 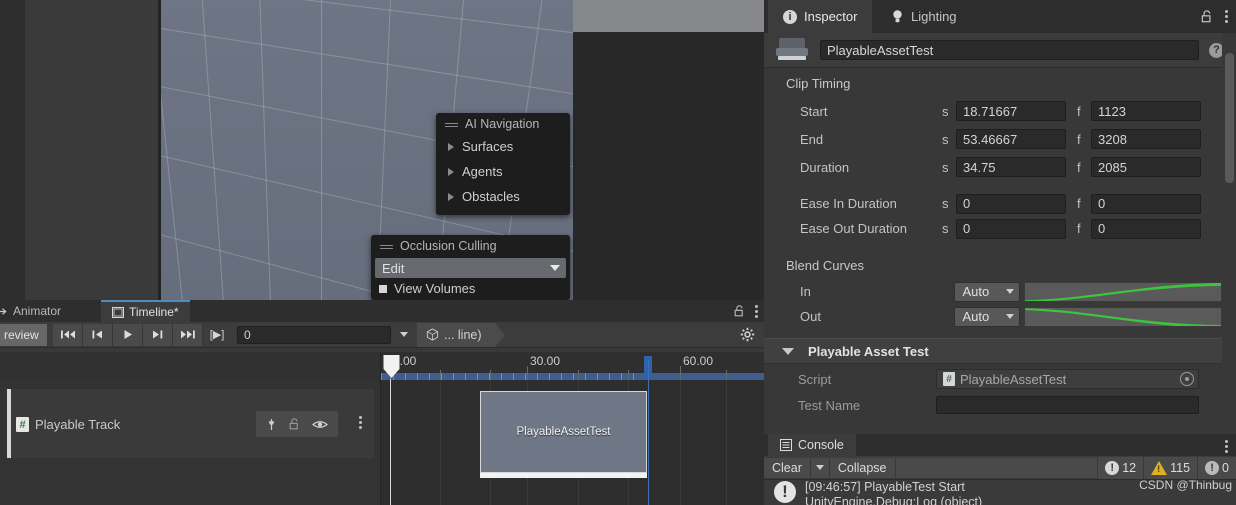 What do you see at coordinates (1146, 139) in the screenshot?
I see `end-frames-input: 3208` at bounding box center [1146, 139].